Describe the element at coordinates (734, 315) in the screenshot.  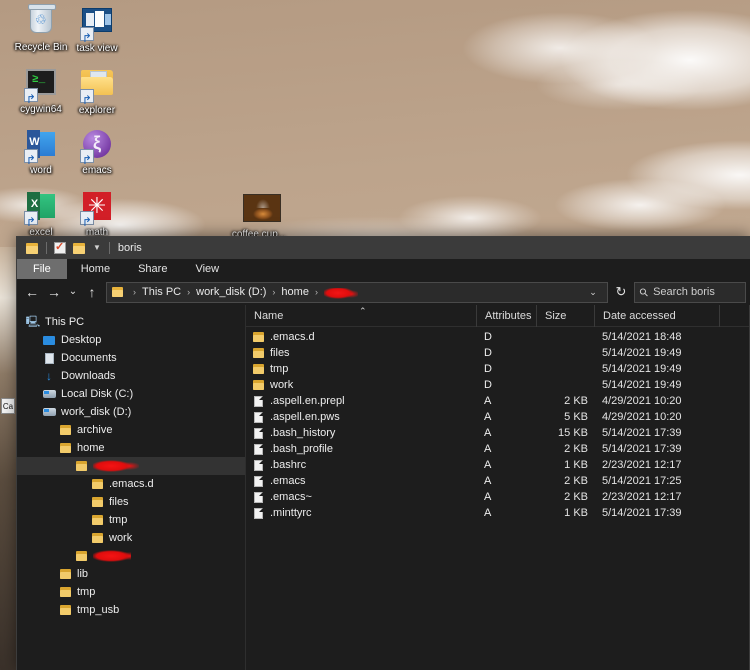
I see `column-header-overflow` at that location.